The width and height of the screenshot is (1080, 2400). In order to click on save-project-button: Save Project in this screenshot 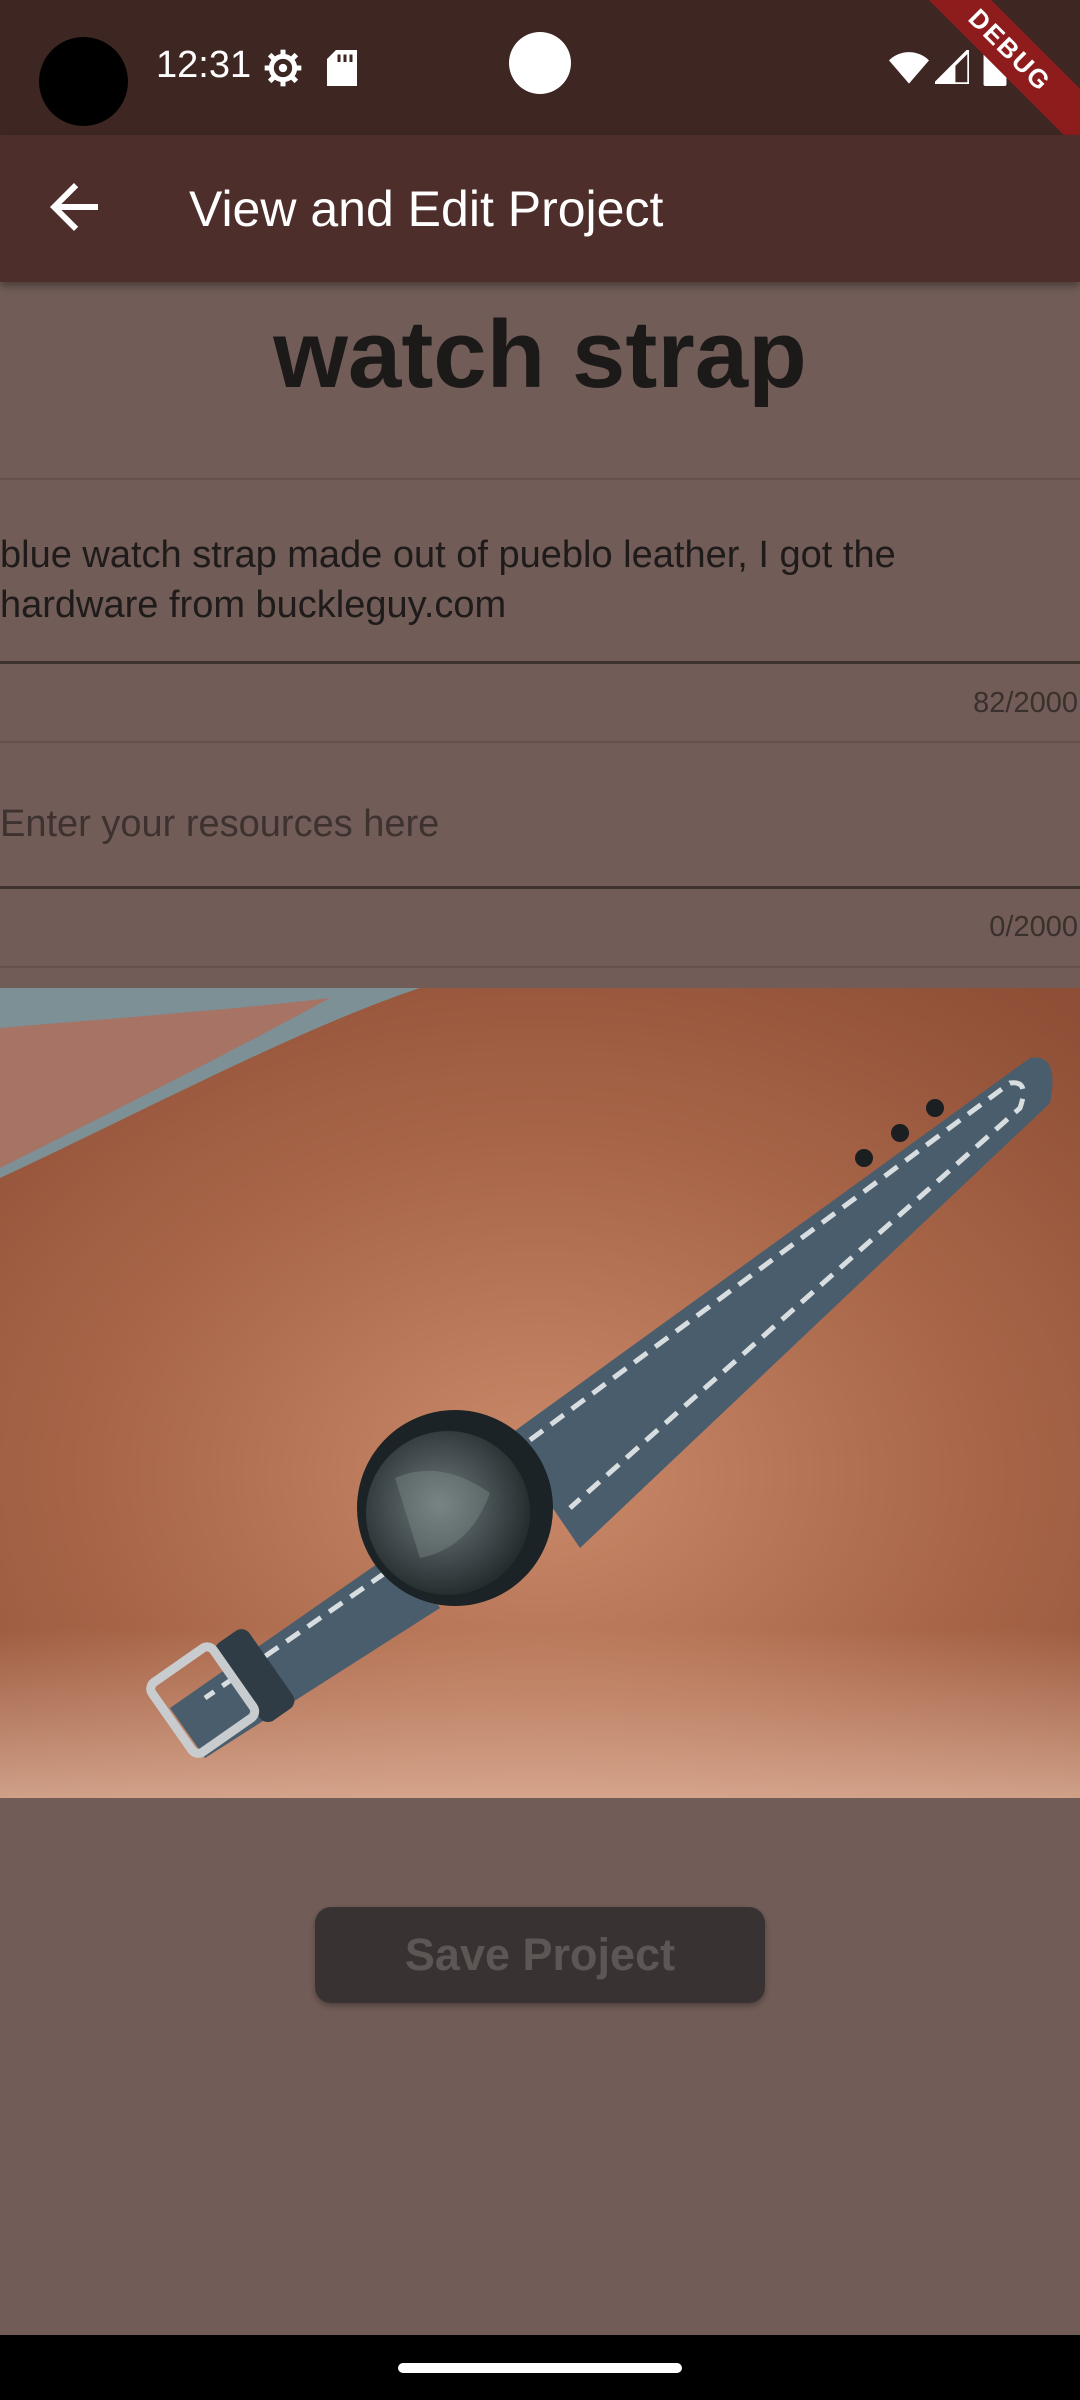, I will do `click(540, 1955)`.